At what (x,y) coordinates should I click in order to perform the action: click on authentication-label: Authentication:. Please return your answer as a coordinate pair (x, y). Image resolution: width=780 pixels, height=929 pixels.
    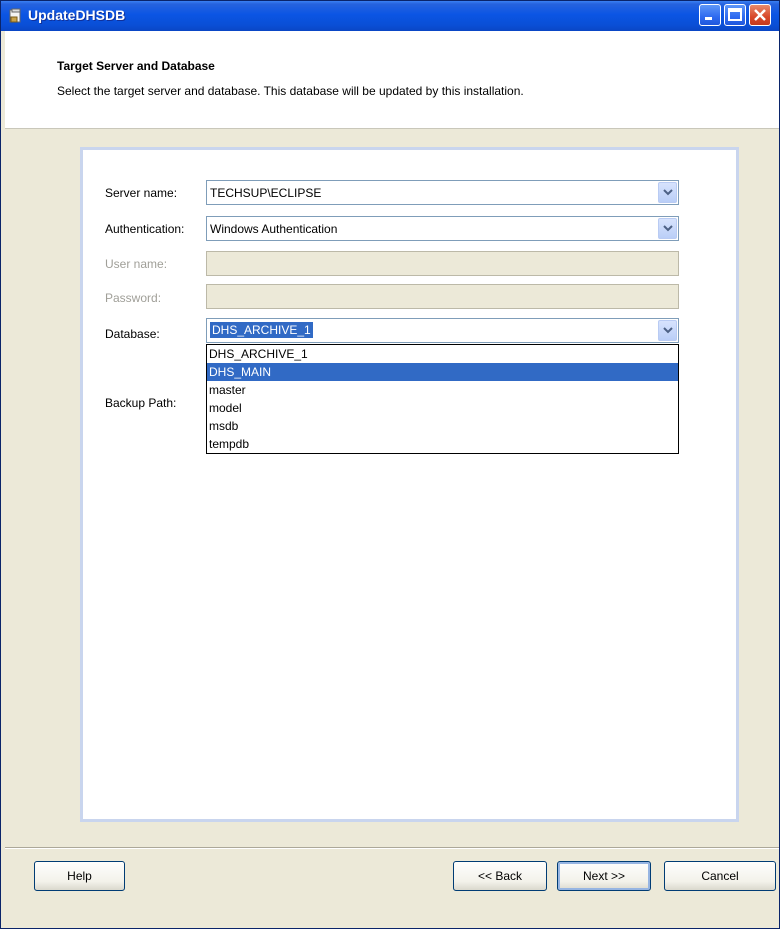
    Looking at the image, I should click on (145, 229).